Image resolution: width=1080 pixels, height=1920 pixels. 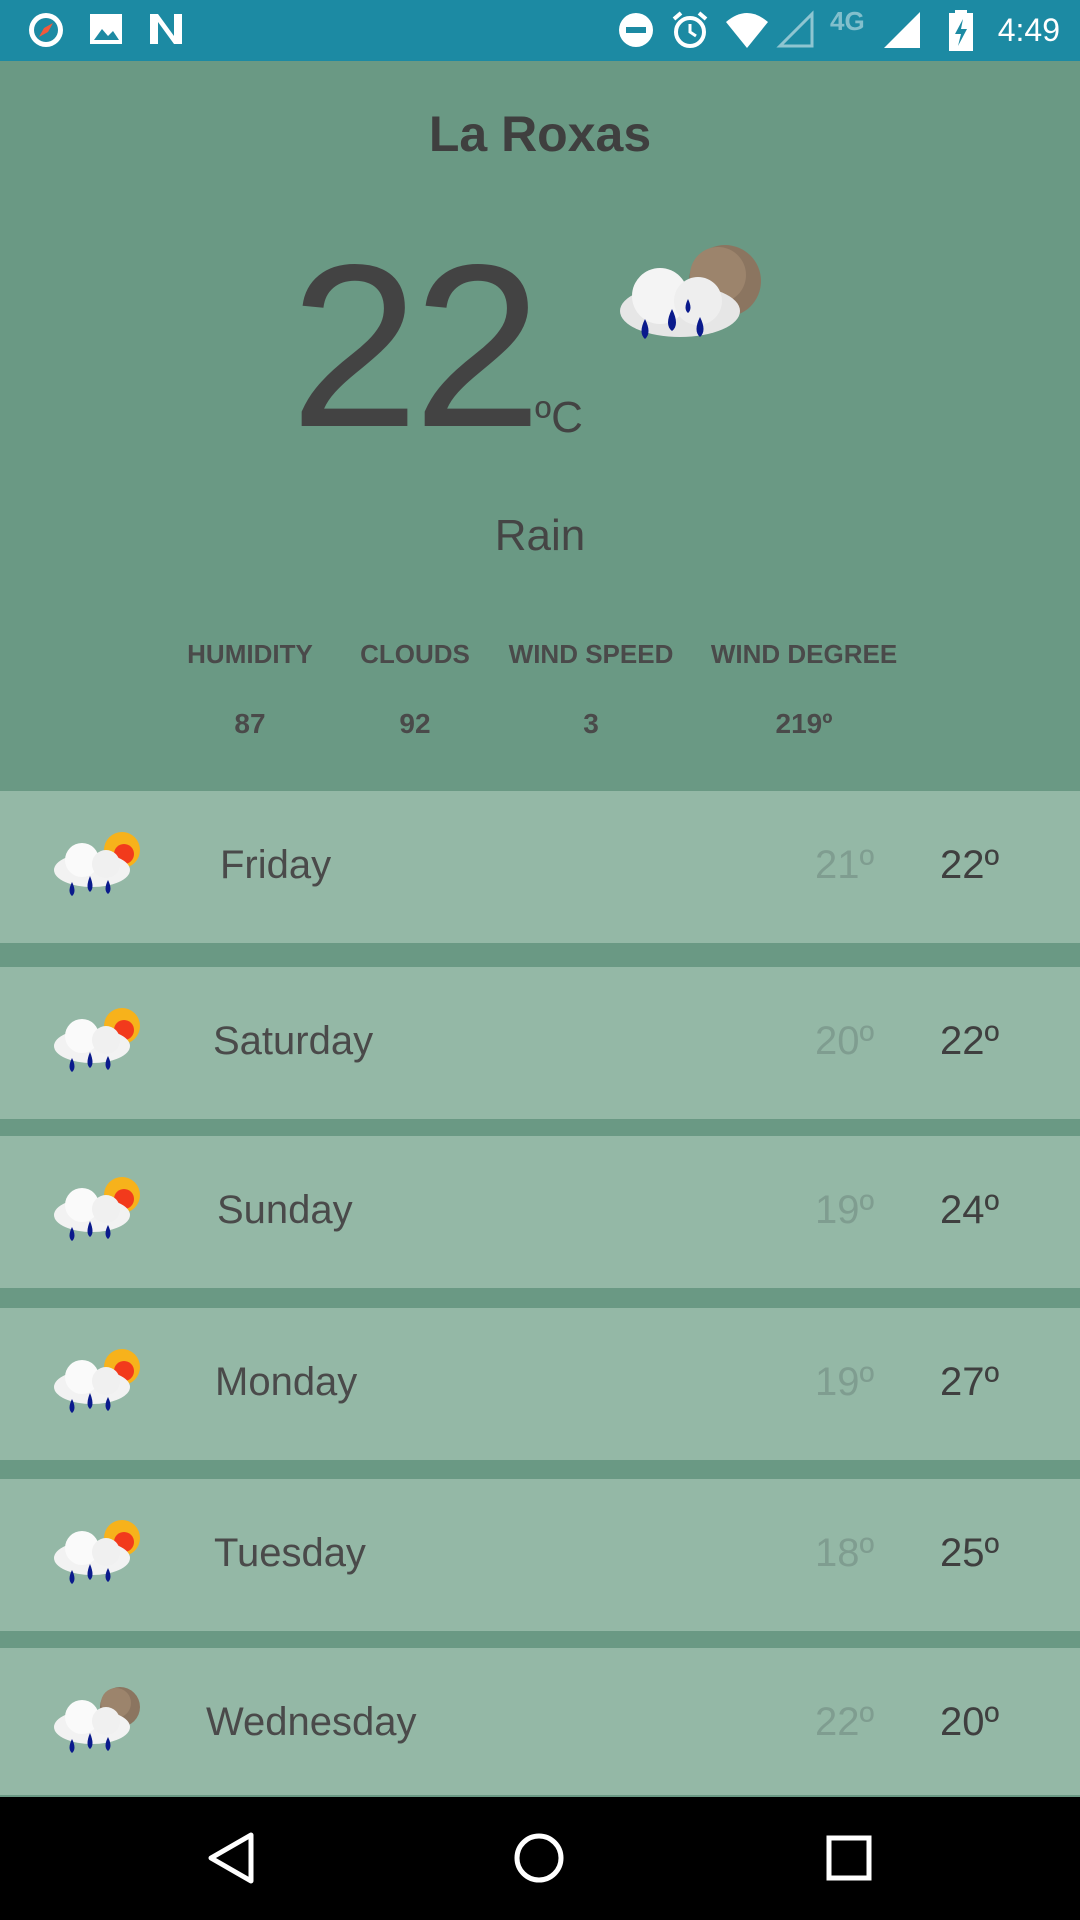 What do you see at coordinates (415, 689) in the screenshot?
I see `clouds-stat: CLOUDS 92` at bounding box center [415, 689].